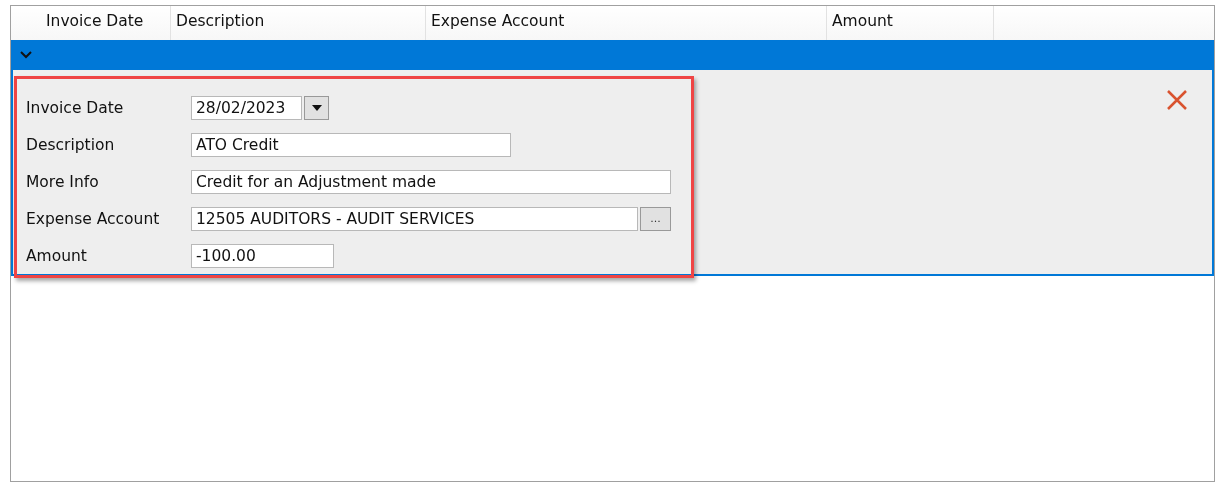  What do you see at coordinates (414, 218) in the screenshot?
I see `account-field: 12505 AUDITORS - AUDIT SERVICES` at bounding box center [414, 218].